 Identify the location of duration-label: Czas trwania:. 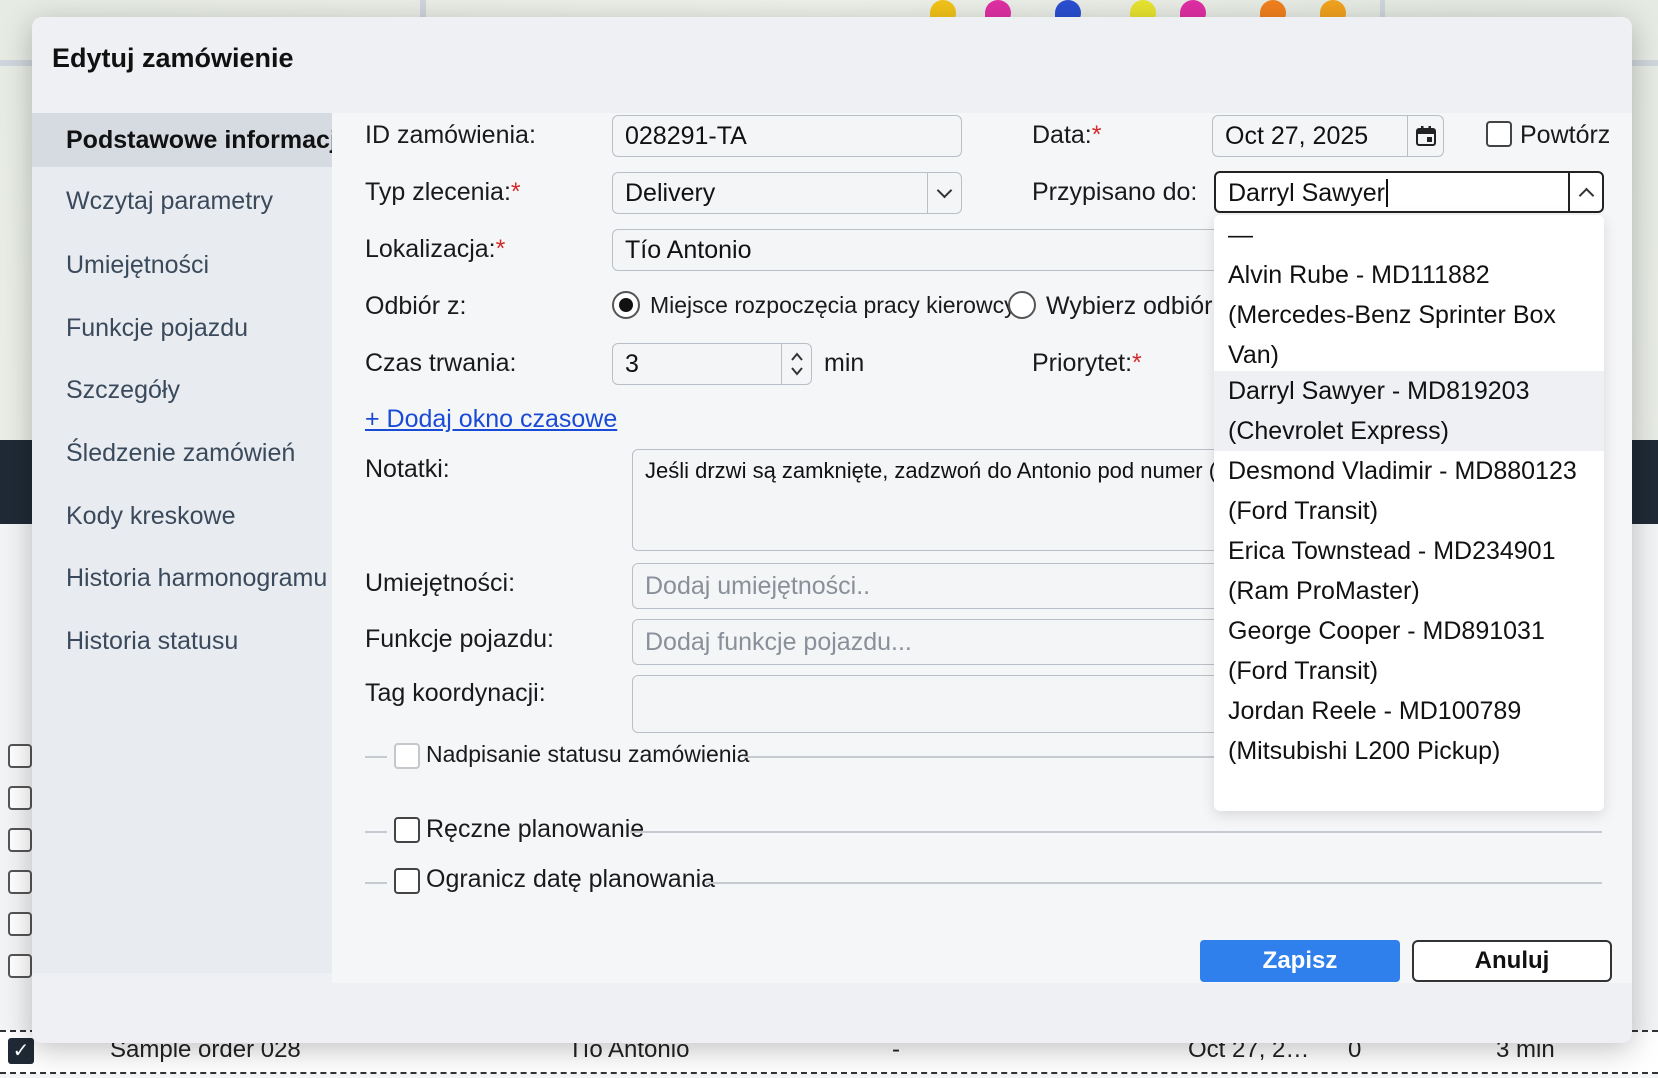
(441, 363).